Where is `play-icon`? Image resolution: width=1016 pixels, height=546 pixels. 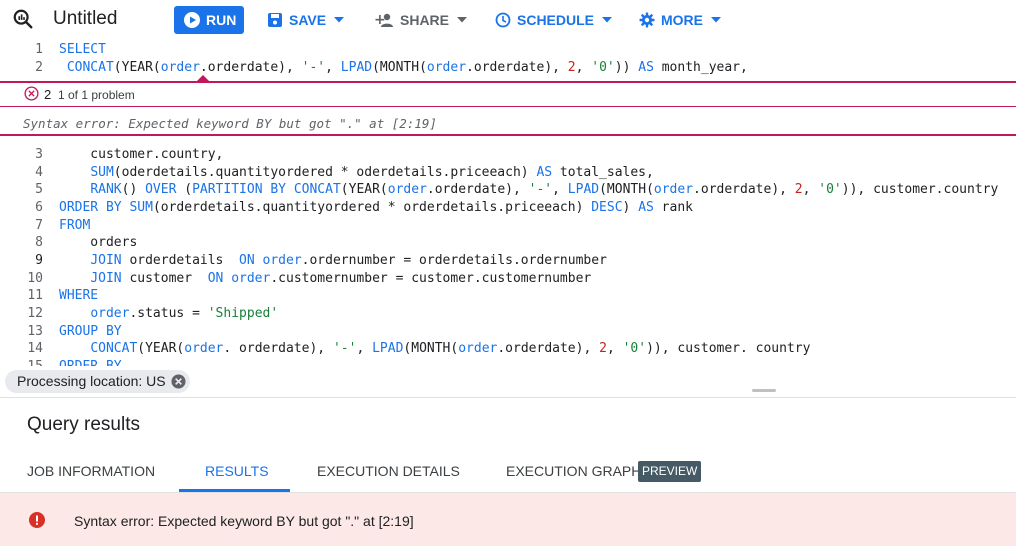 play-icon is located at coordinates (192, 20).